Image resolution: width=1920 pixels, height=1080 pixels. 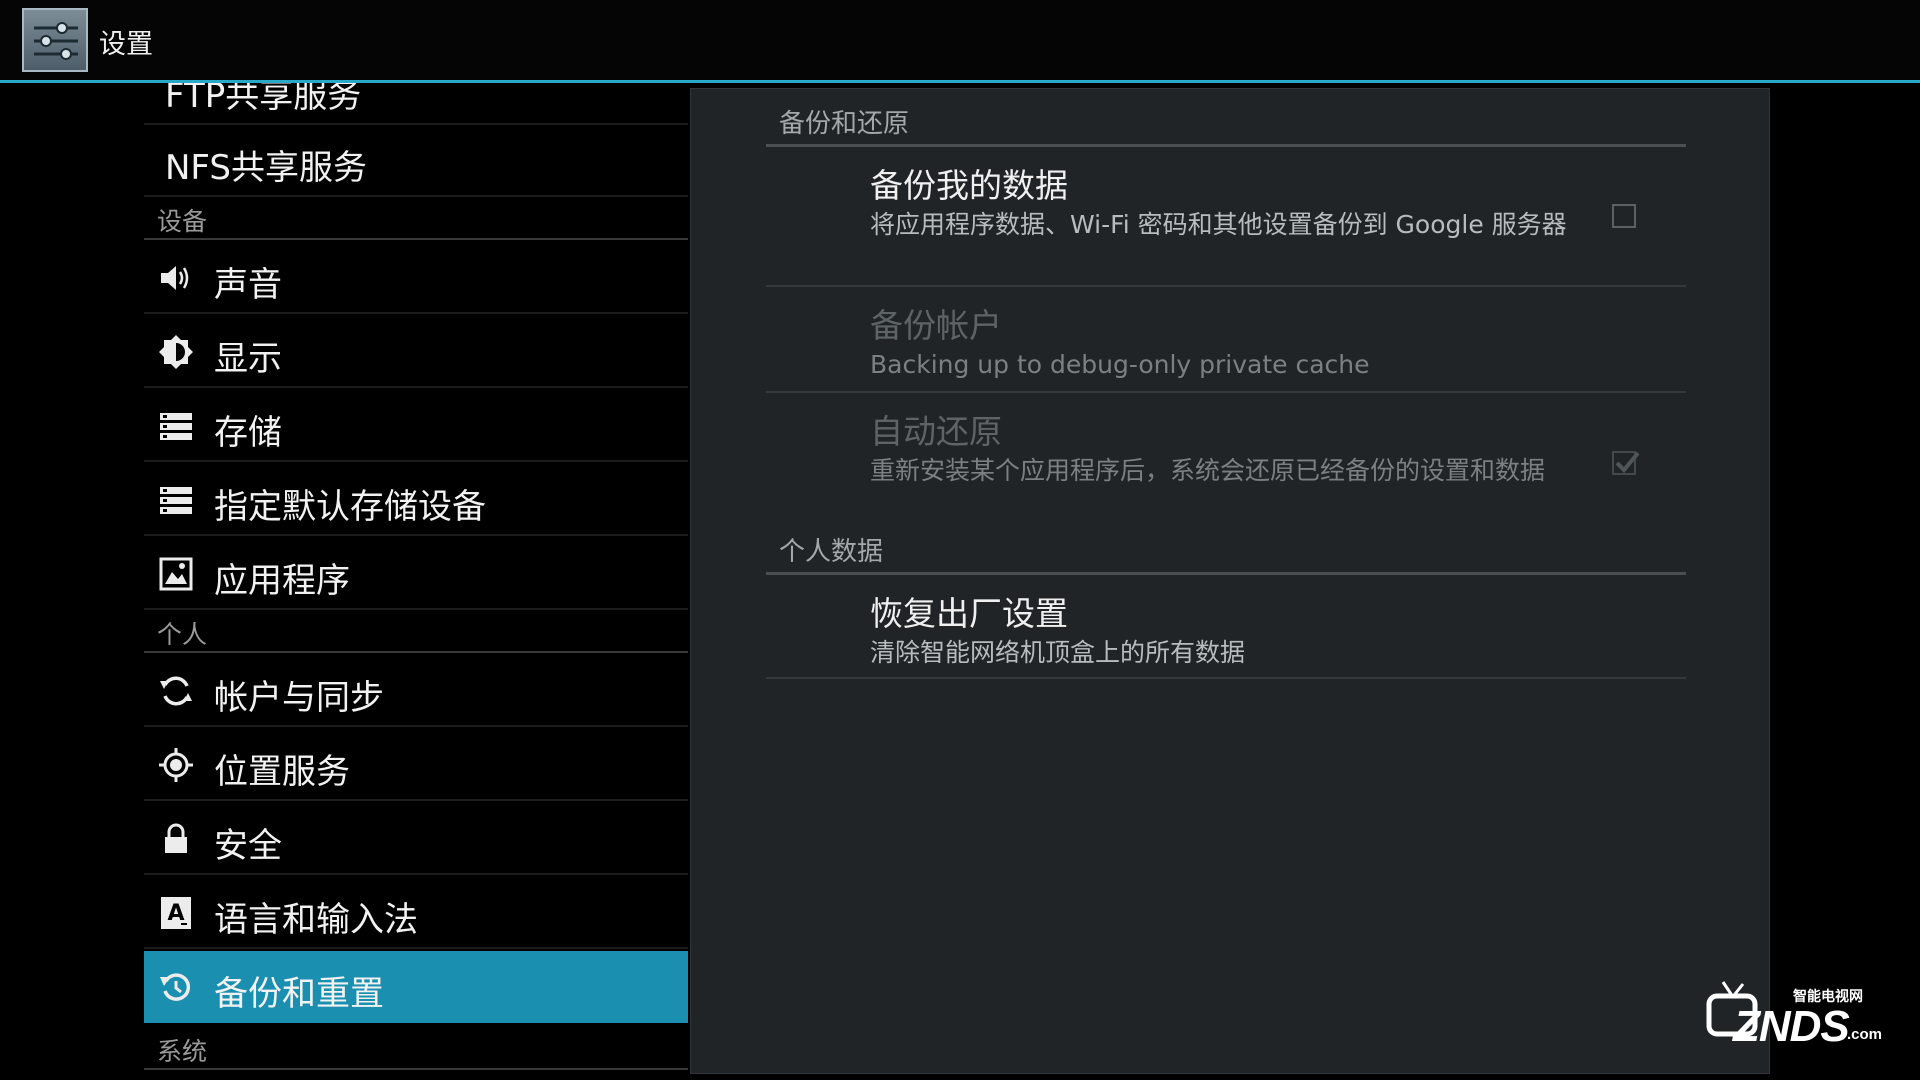 I want to click on sync-icon, so click(x=176, y=691).